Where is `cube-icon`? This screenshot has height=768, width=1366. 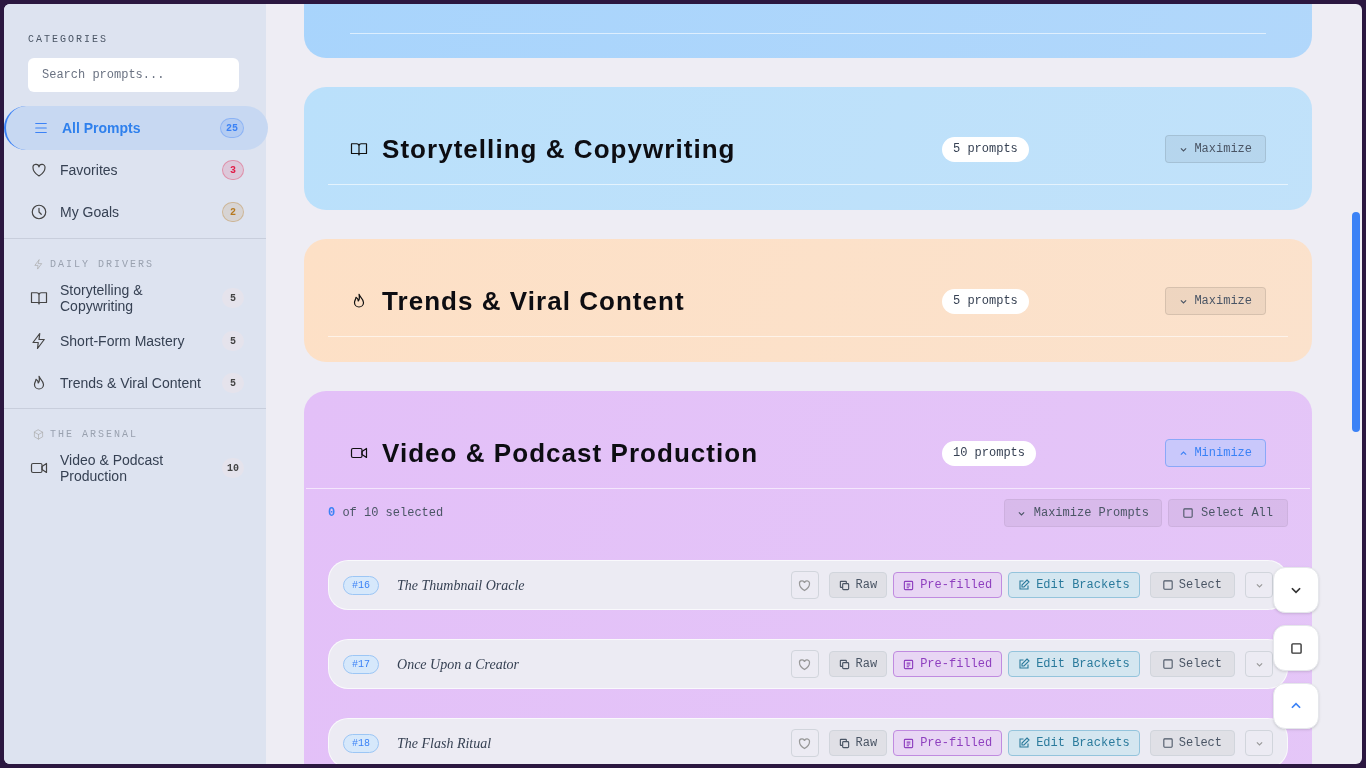
cube-icon is located at coordinates (38, 434).